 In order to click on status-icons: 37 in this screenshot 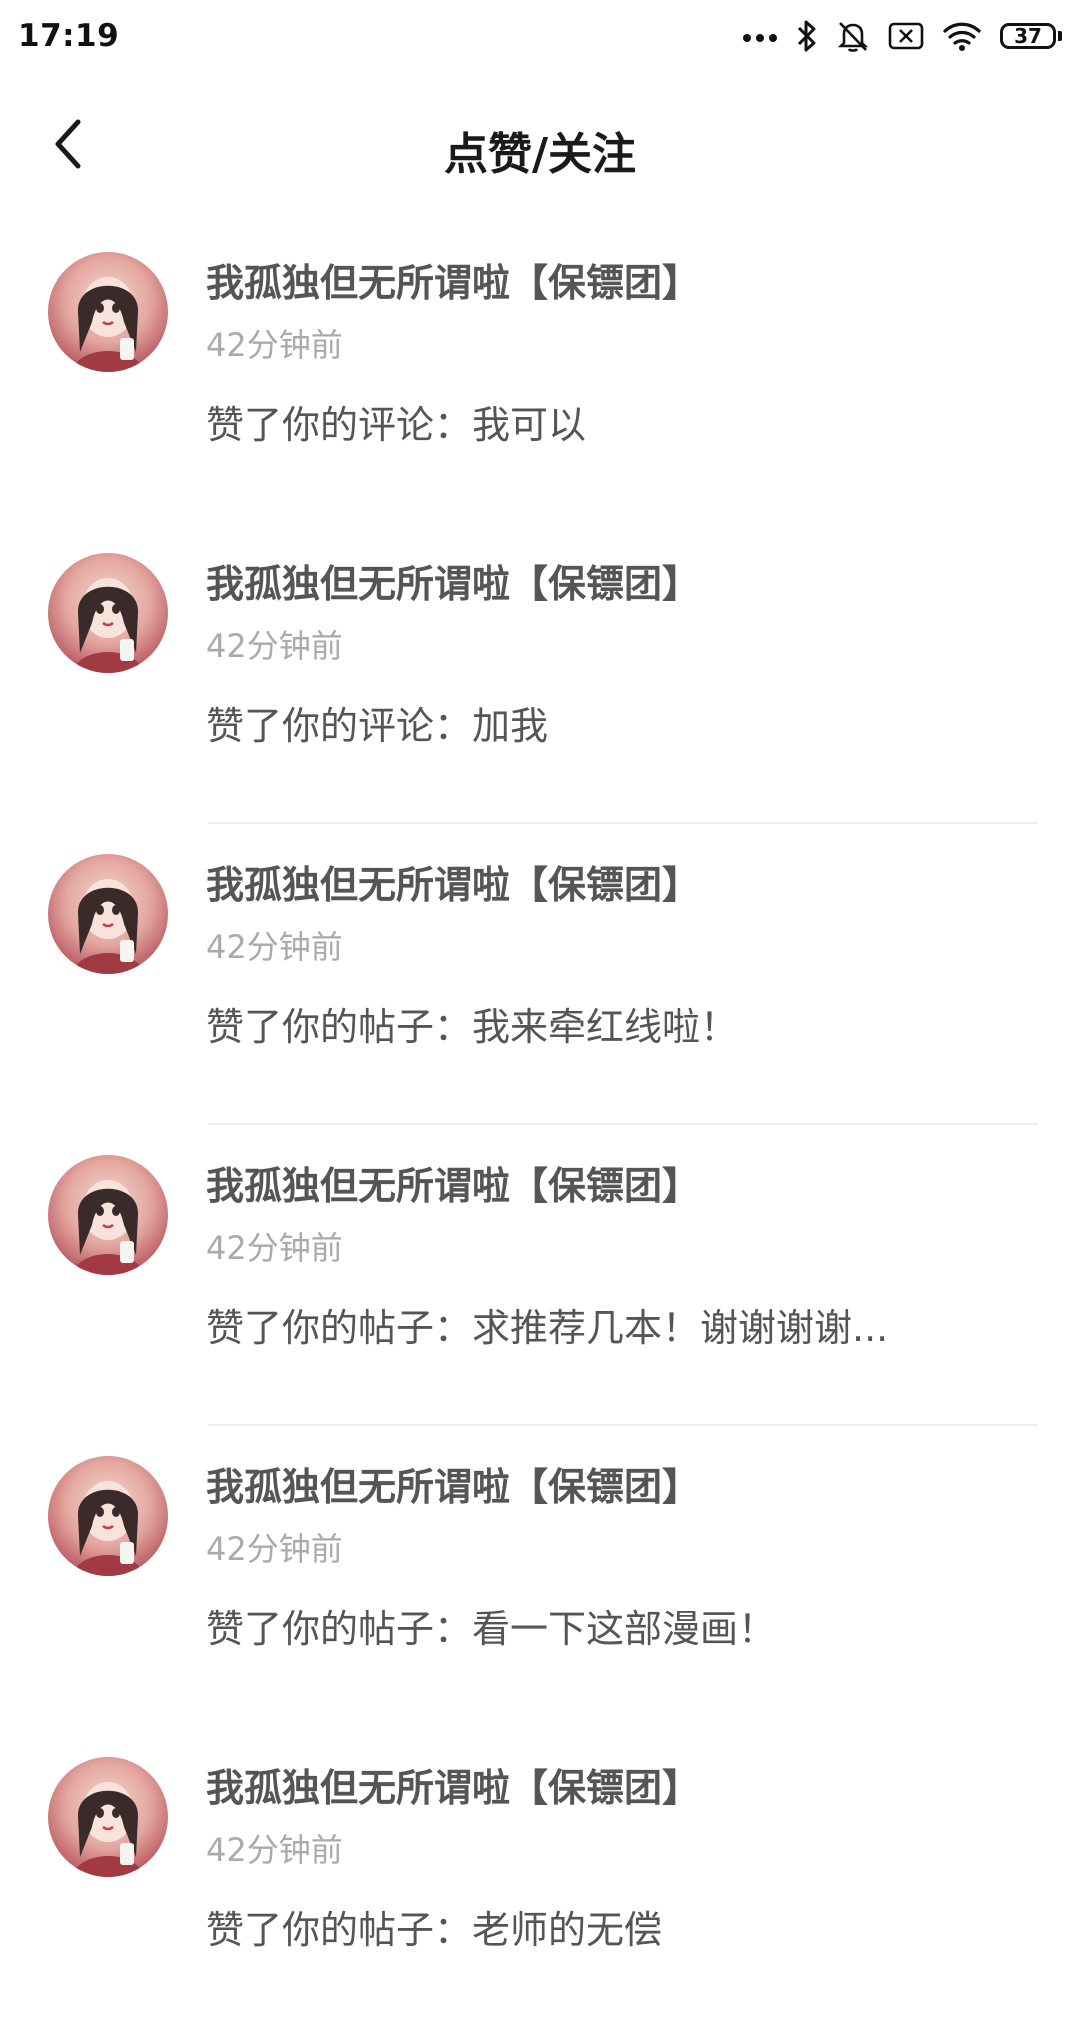, I will do `click(902, 36)`.